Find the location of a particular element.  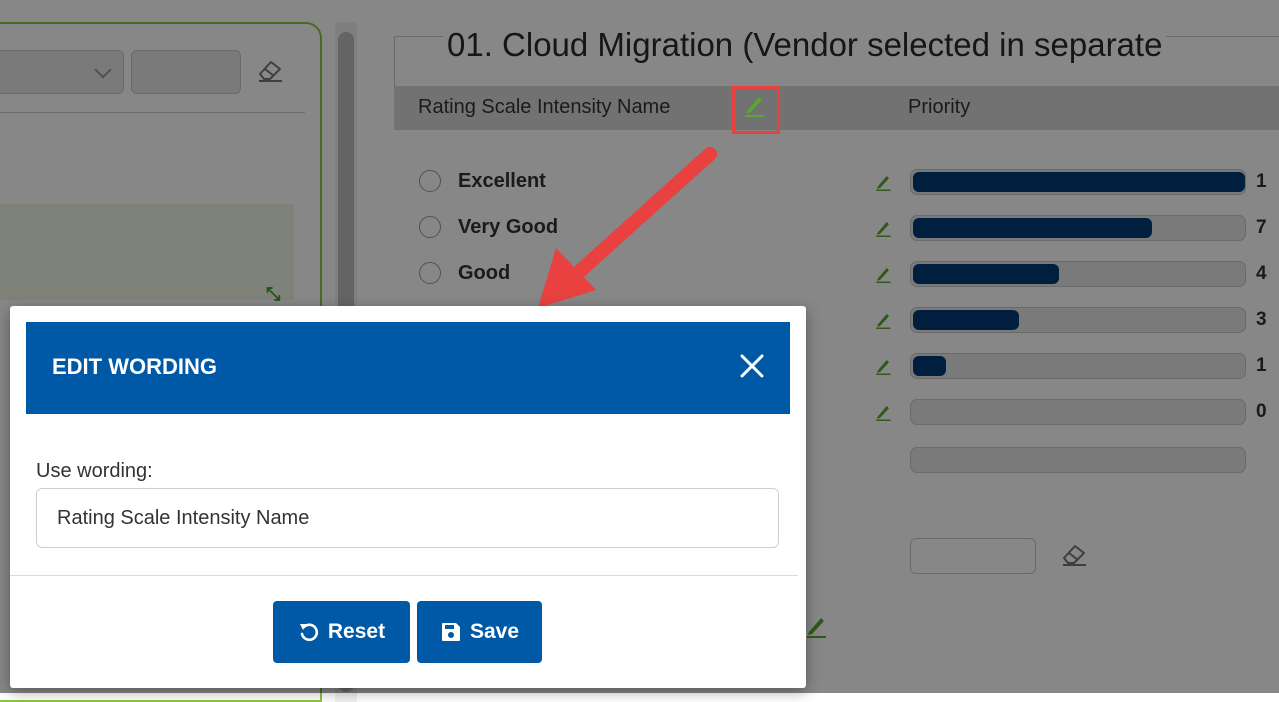

reset-button: Reset is located at coordinates (341, 632).